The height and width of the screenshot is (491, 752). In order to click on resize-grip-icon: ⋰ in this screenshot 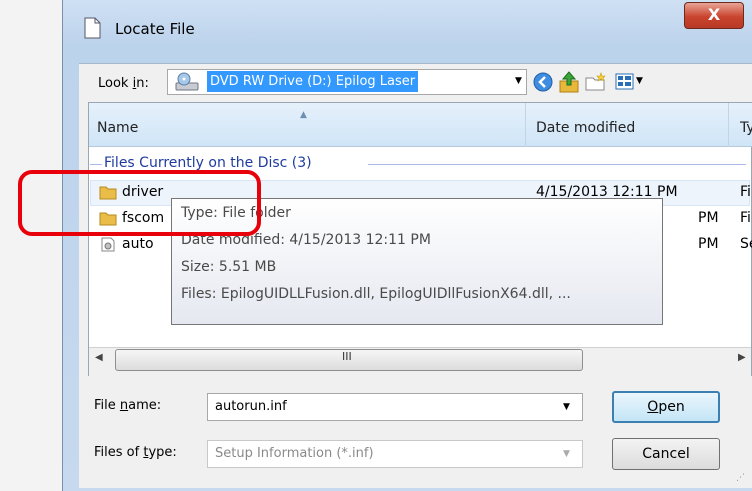, I will do `click(740, 478)`.